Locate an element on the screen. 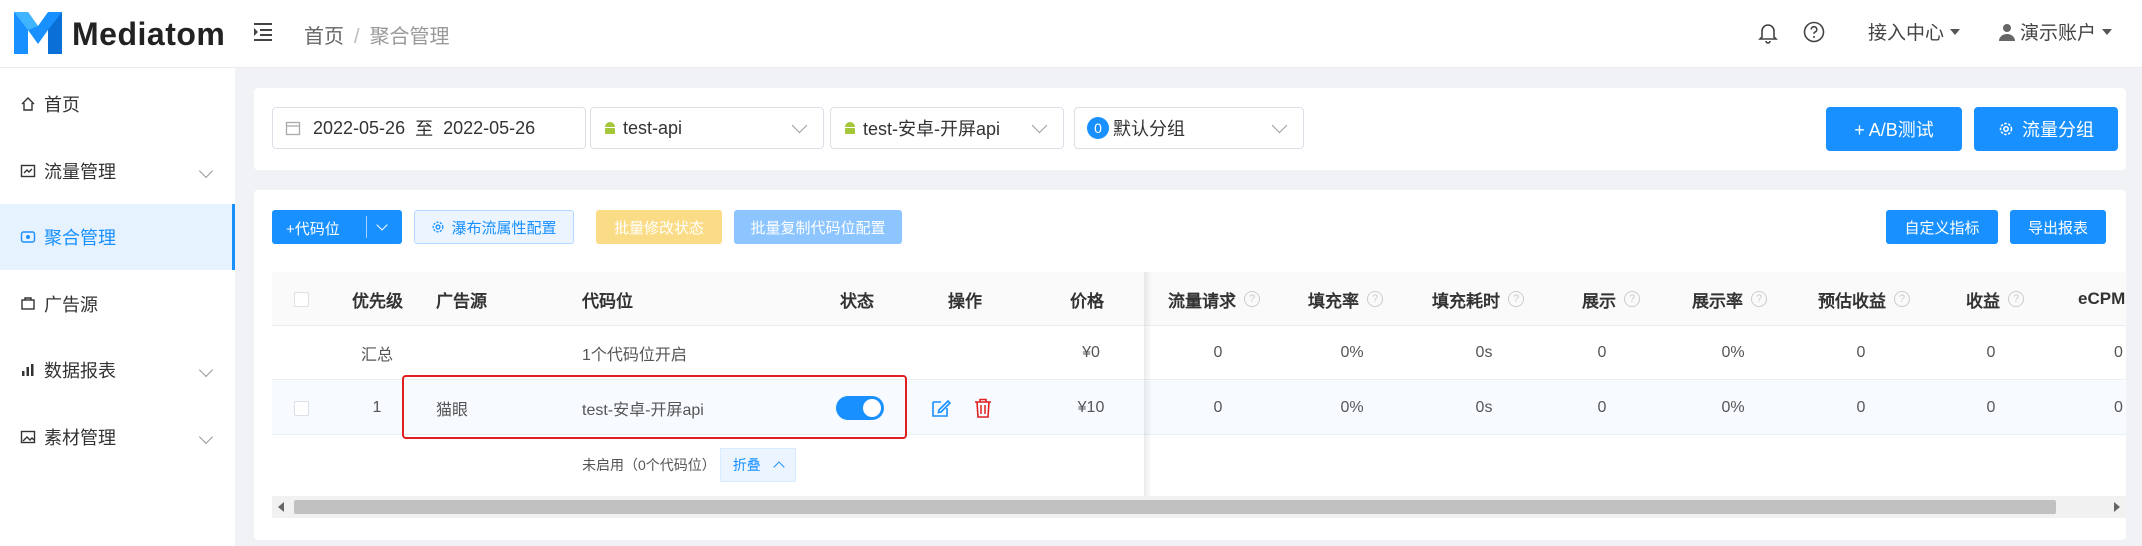  sidebar-item-home: 首页 is located at coordinates (117, 104).